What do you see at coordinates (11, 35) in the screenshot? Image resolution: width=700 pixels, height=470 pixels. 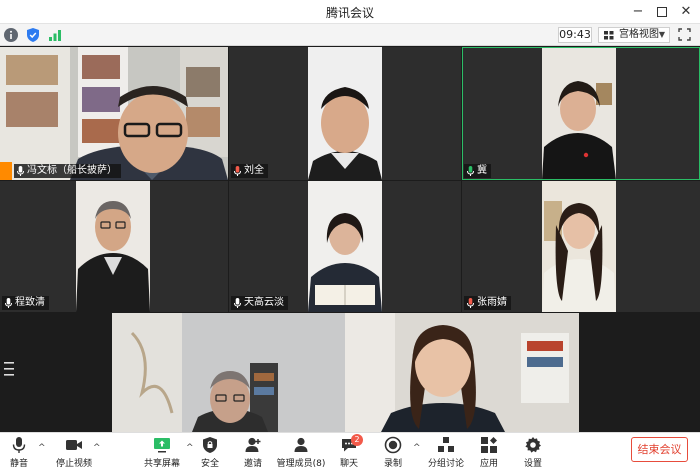 I see `info-icon` at bounding box center [11, 35].